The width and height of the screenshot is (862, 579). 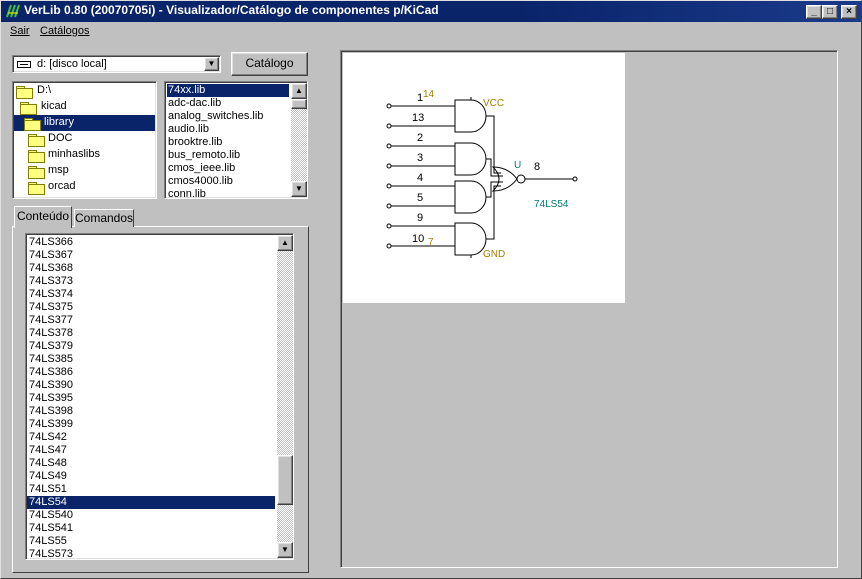 I want to click on list-item: conn.lib, so click(x=187, y=194).